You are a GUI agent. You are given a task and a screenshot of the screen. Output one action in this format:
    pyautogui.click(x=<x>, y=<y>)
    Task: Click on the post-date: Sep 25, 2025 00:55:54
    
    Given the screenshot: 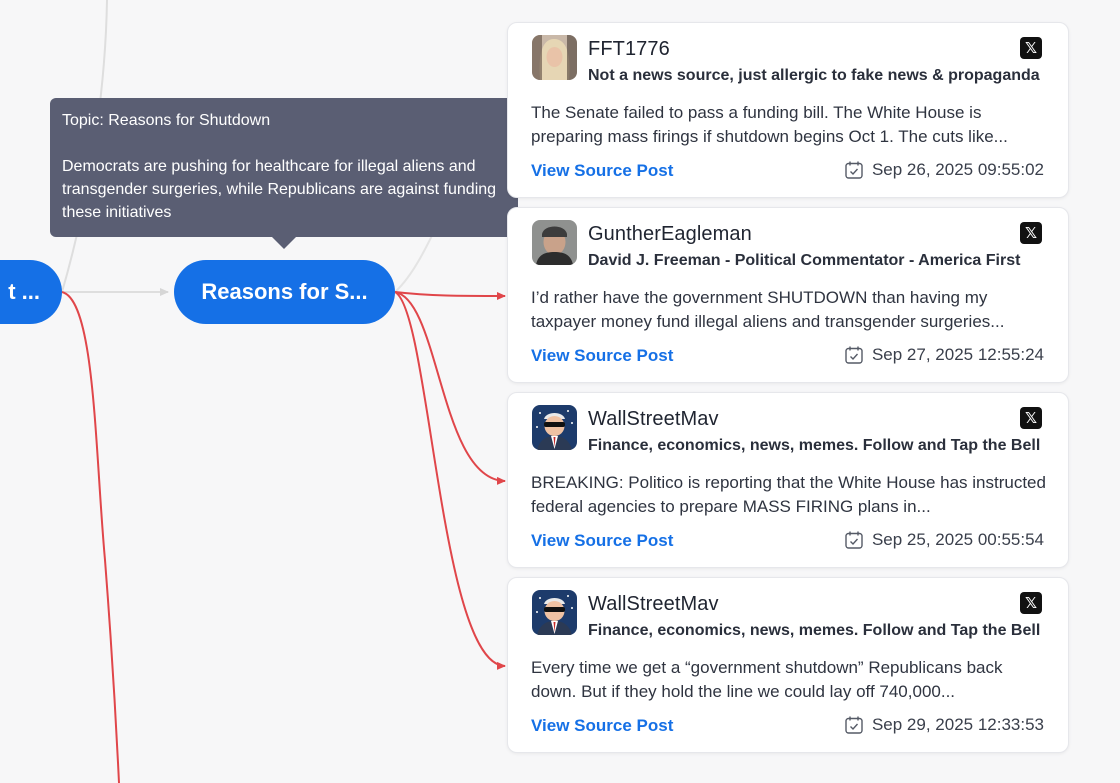 What is the action you would take?
    pyautogui.click(x=944, y=540)
    